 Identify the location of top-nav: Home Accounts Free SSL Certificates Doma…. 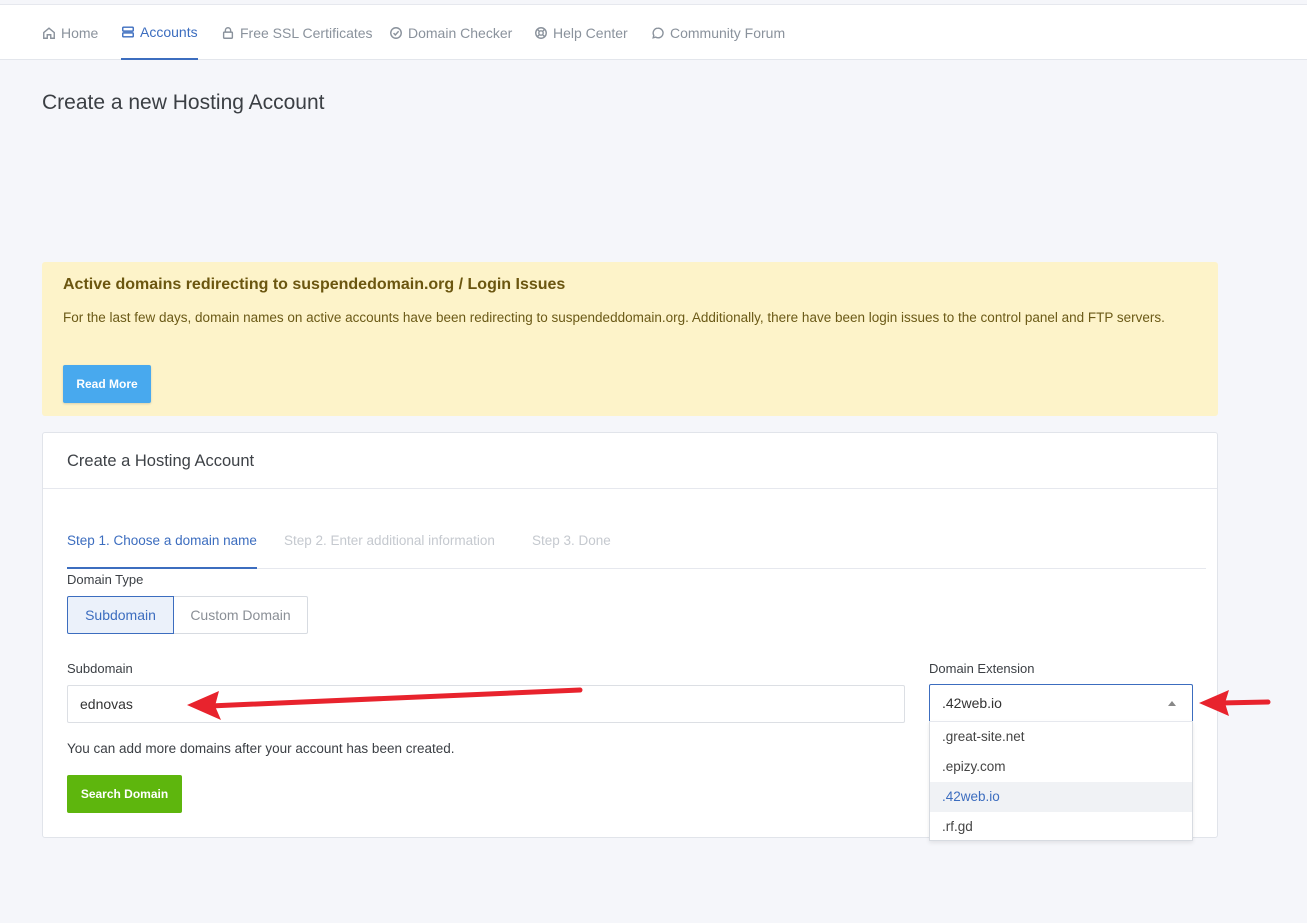
(653, 32).